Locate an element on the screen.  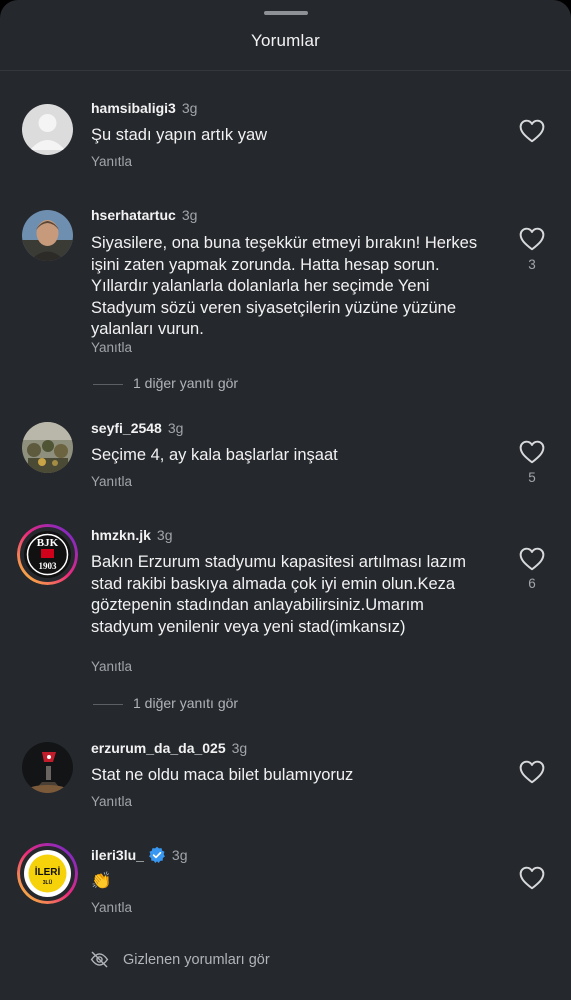
header-divider is located at coordinates (285, 70).